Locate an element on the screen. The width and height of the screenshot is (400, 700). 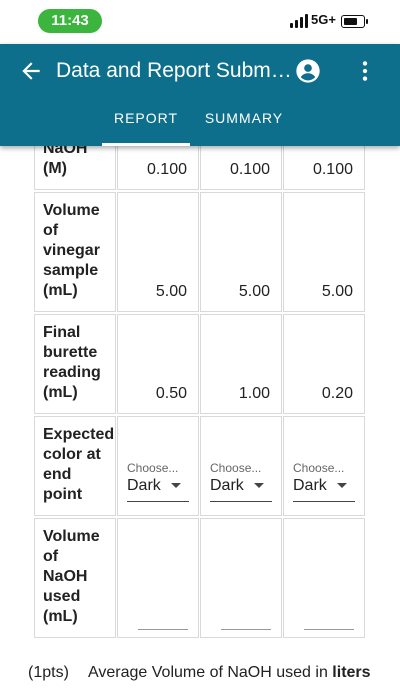
row-label-vinegar-volume: Volume of vinegar sample (mL) is located at coordinates (75, 252).